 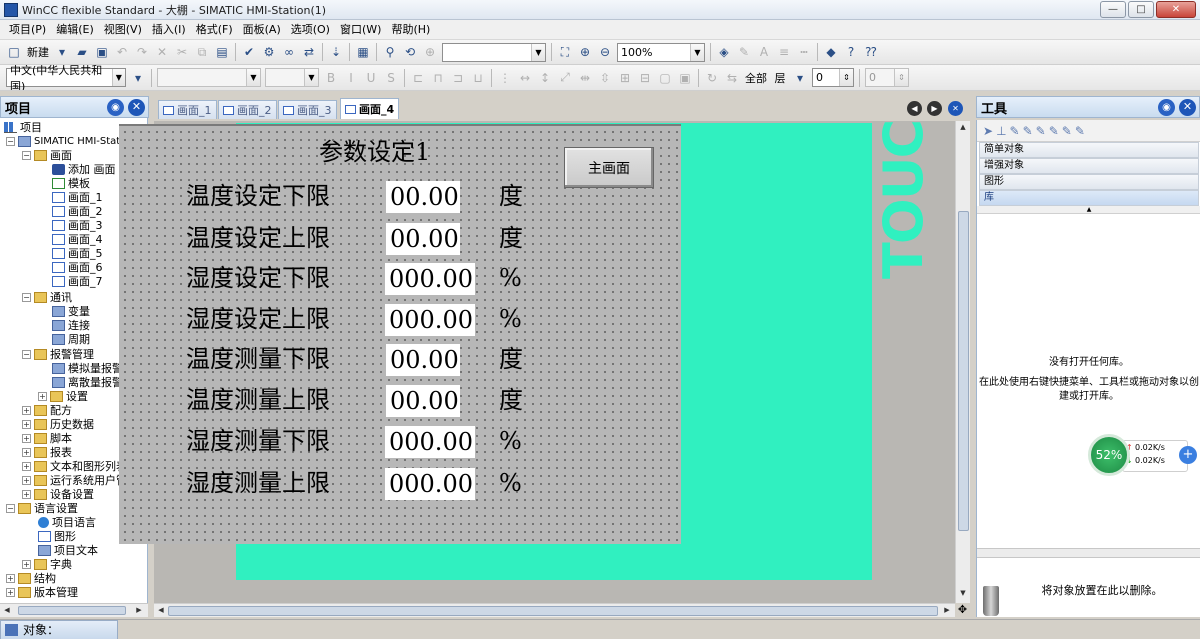 What do you see at coordinates (585, 52) in the screenshot?
I see `zoom-in-icon: ⊕` at bounding box center [585, 52].